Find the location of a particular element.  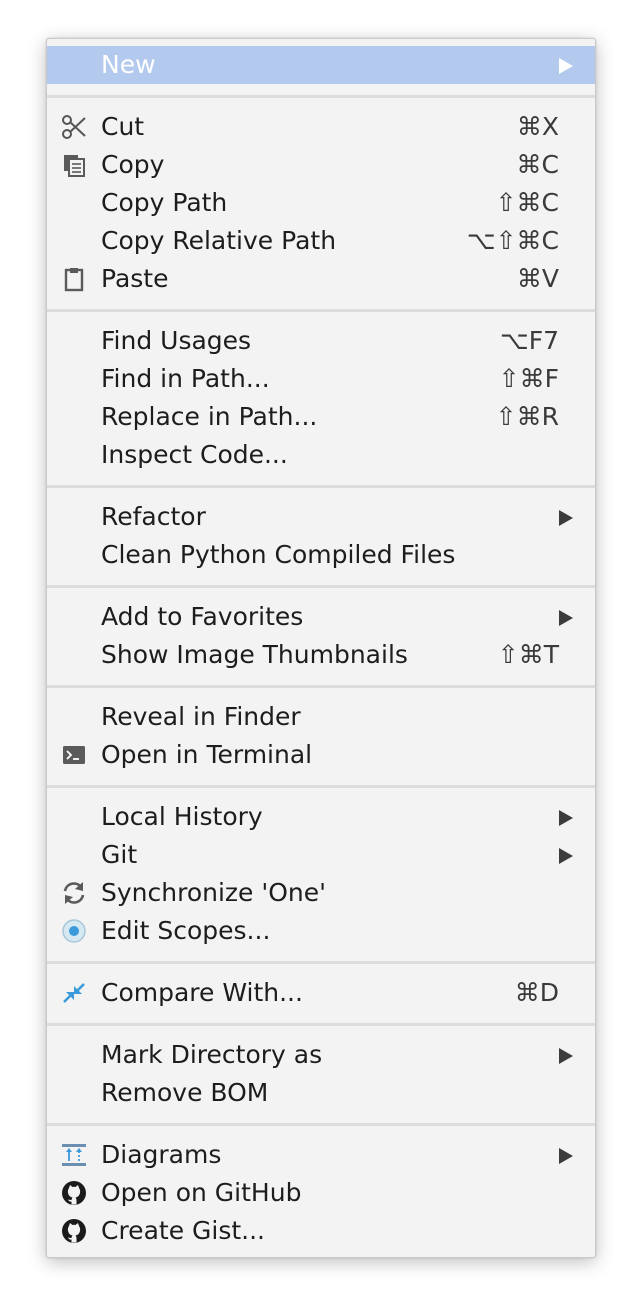

copy-icon is located at coordinates (74, 165).